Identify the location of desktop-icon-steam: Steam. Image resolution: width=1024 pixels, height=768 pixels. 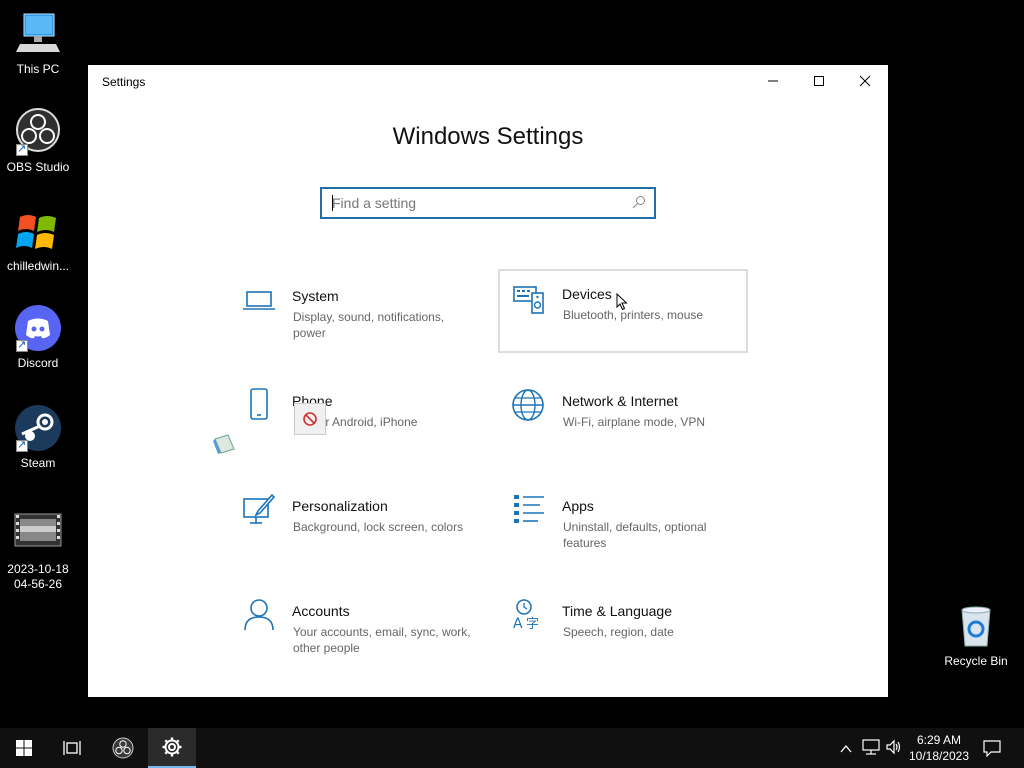
(38, 437).